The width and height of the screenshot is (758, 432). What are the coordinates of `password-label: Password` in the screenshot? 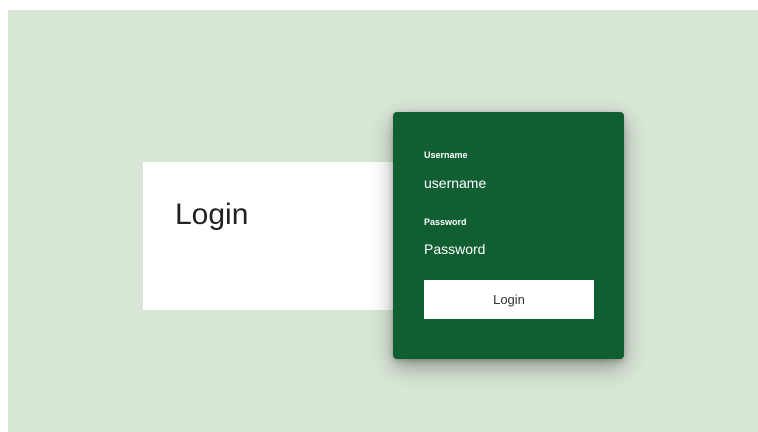 It's located at (445, 222).